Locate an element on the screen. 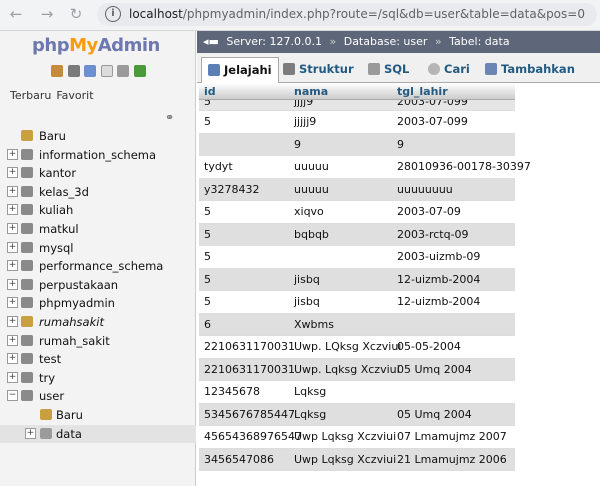  reload-icon: ↻ is located at coordinates (76, 14).